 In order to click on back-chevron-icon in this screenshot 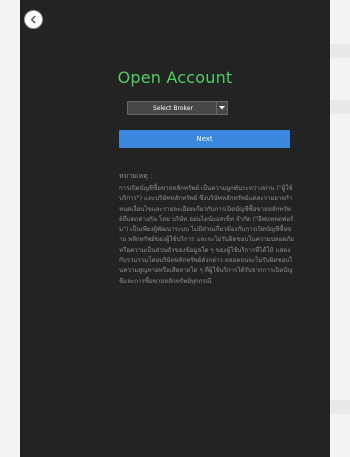, I will do `click(33, 19)`.